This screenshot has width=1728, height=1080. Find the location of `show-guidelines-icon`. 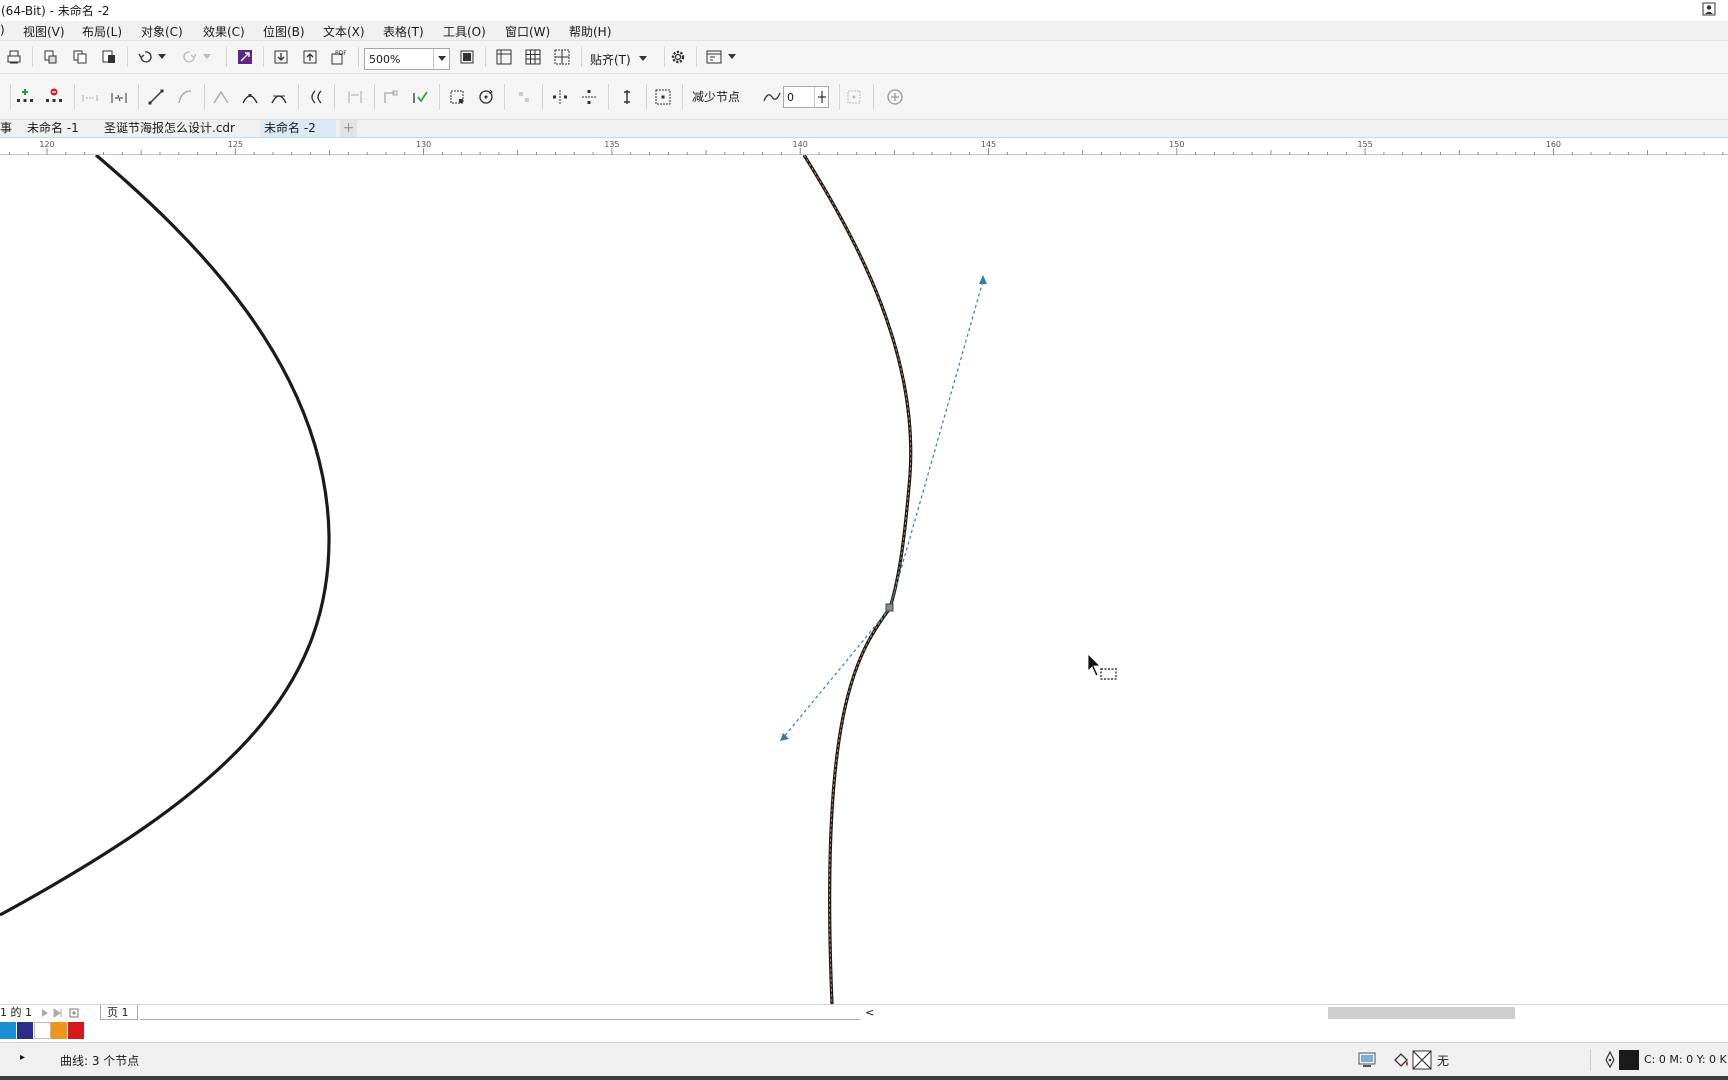

show-guidelines-icon is located at coordinates (562, 57).